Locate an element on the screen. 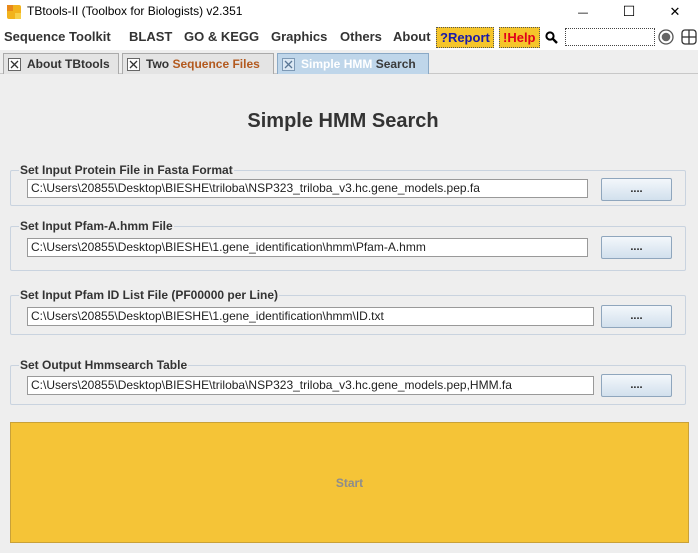 The height and width of the screenshot is (553, 698). close-button: ✕ is located at coordinates (675, 12).